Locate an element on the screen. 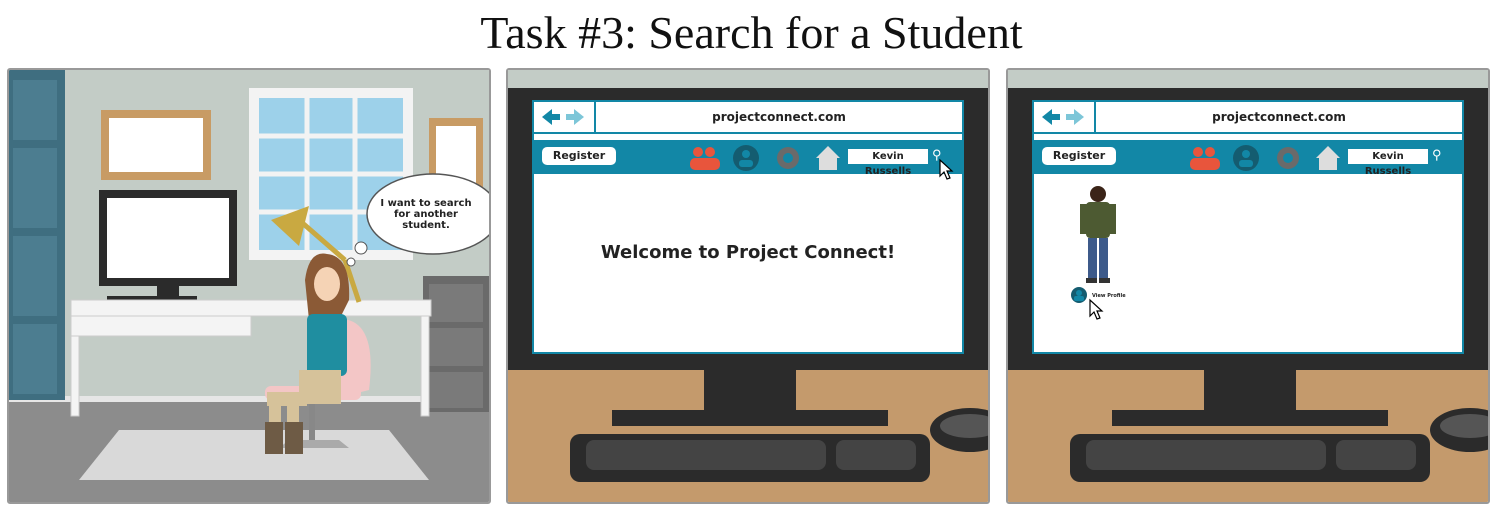  search-icon: ⚲ is located at coordinates (1437, 155).